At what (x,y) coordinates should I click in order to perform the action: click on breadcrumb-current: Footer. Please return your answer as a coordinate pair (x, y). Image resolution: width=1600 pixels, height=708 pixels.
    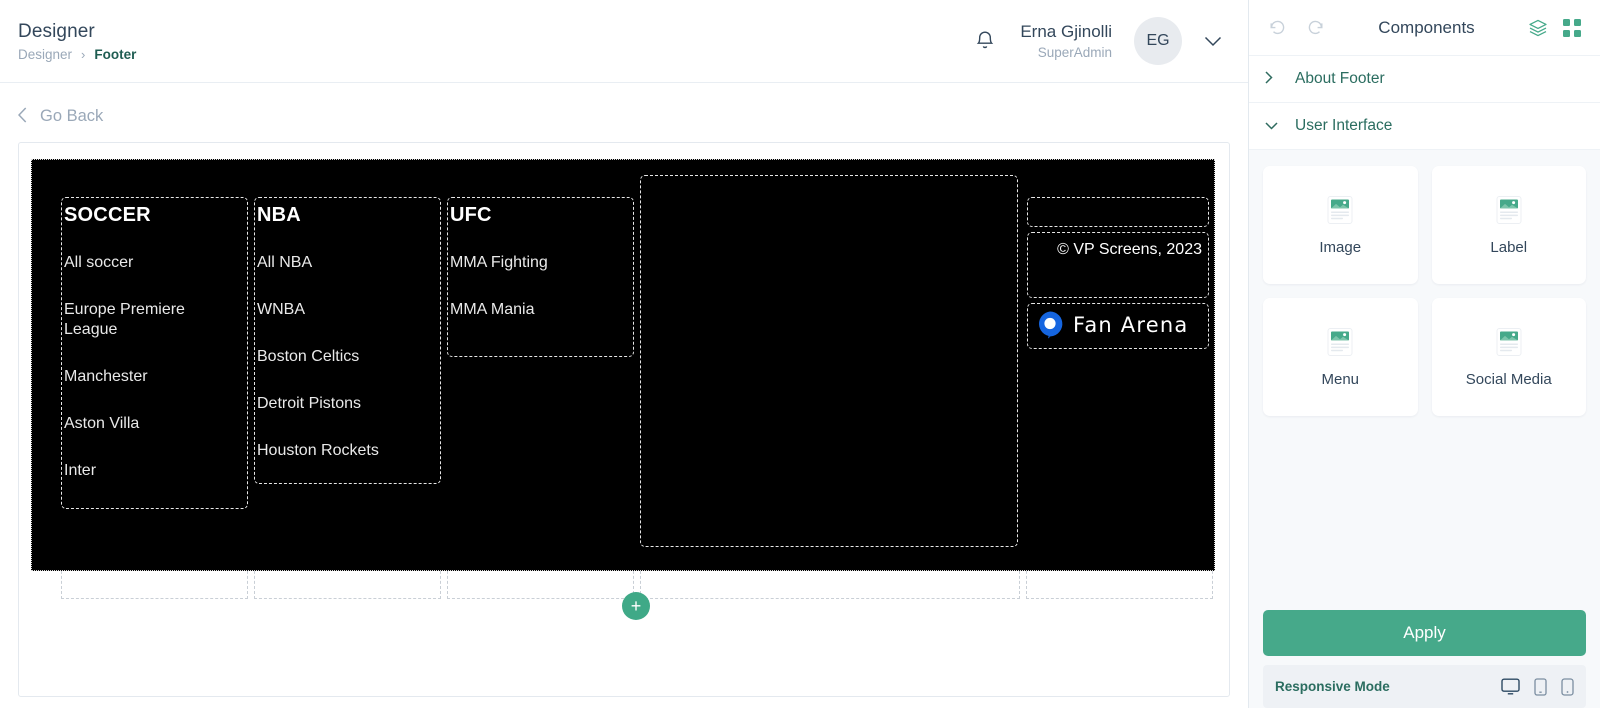
    Looking at the image, I should click on (115, 54).